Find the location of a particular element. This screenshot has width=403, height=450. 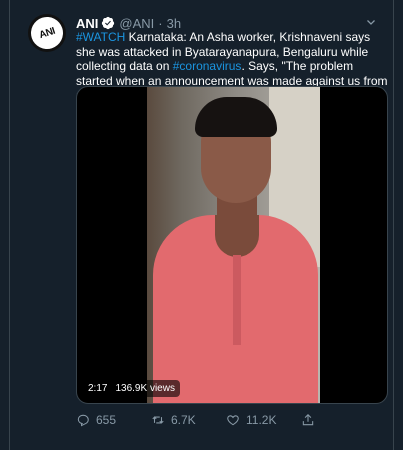

share-button is located at coordinates (338, 420).